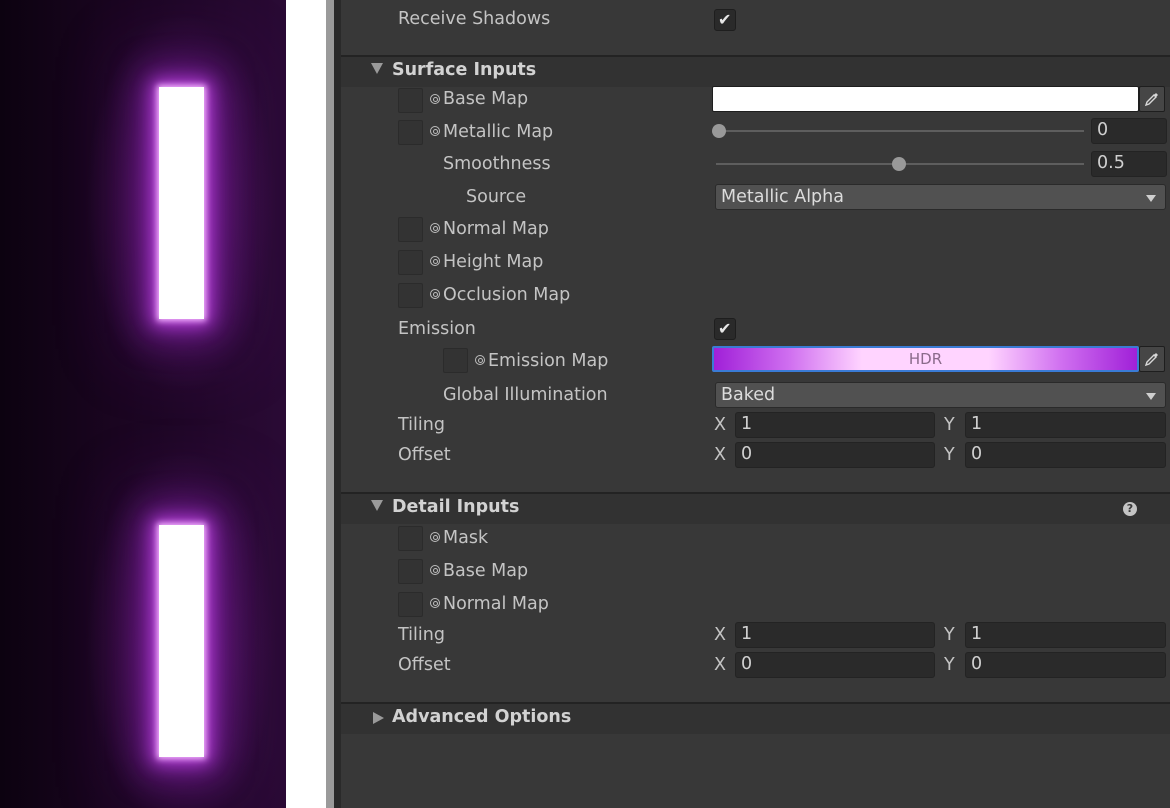 The image size is (1170, 808). What do you see at coordinates (496, 197) in the screenshot?
I see `source-label: Source` at bounding box center [496, 197].